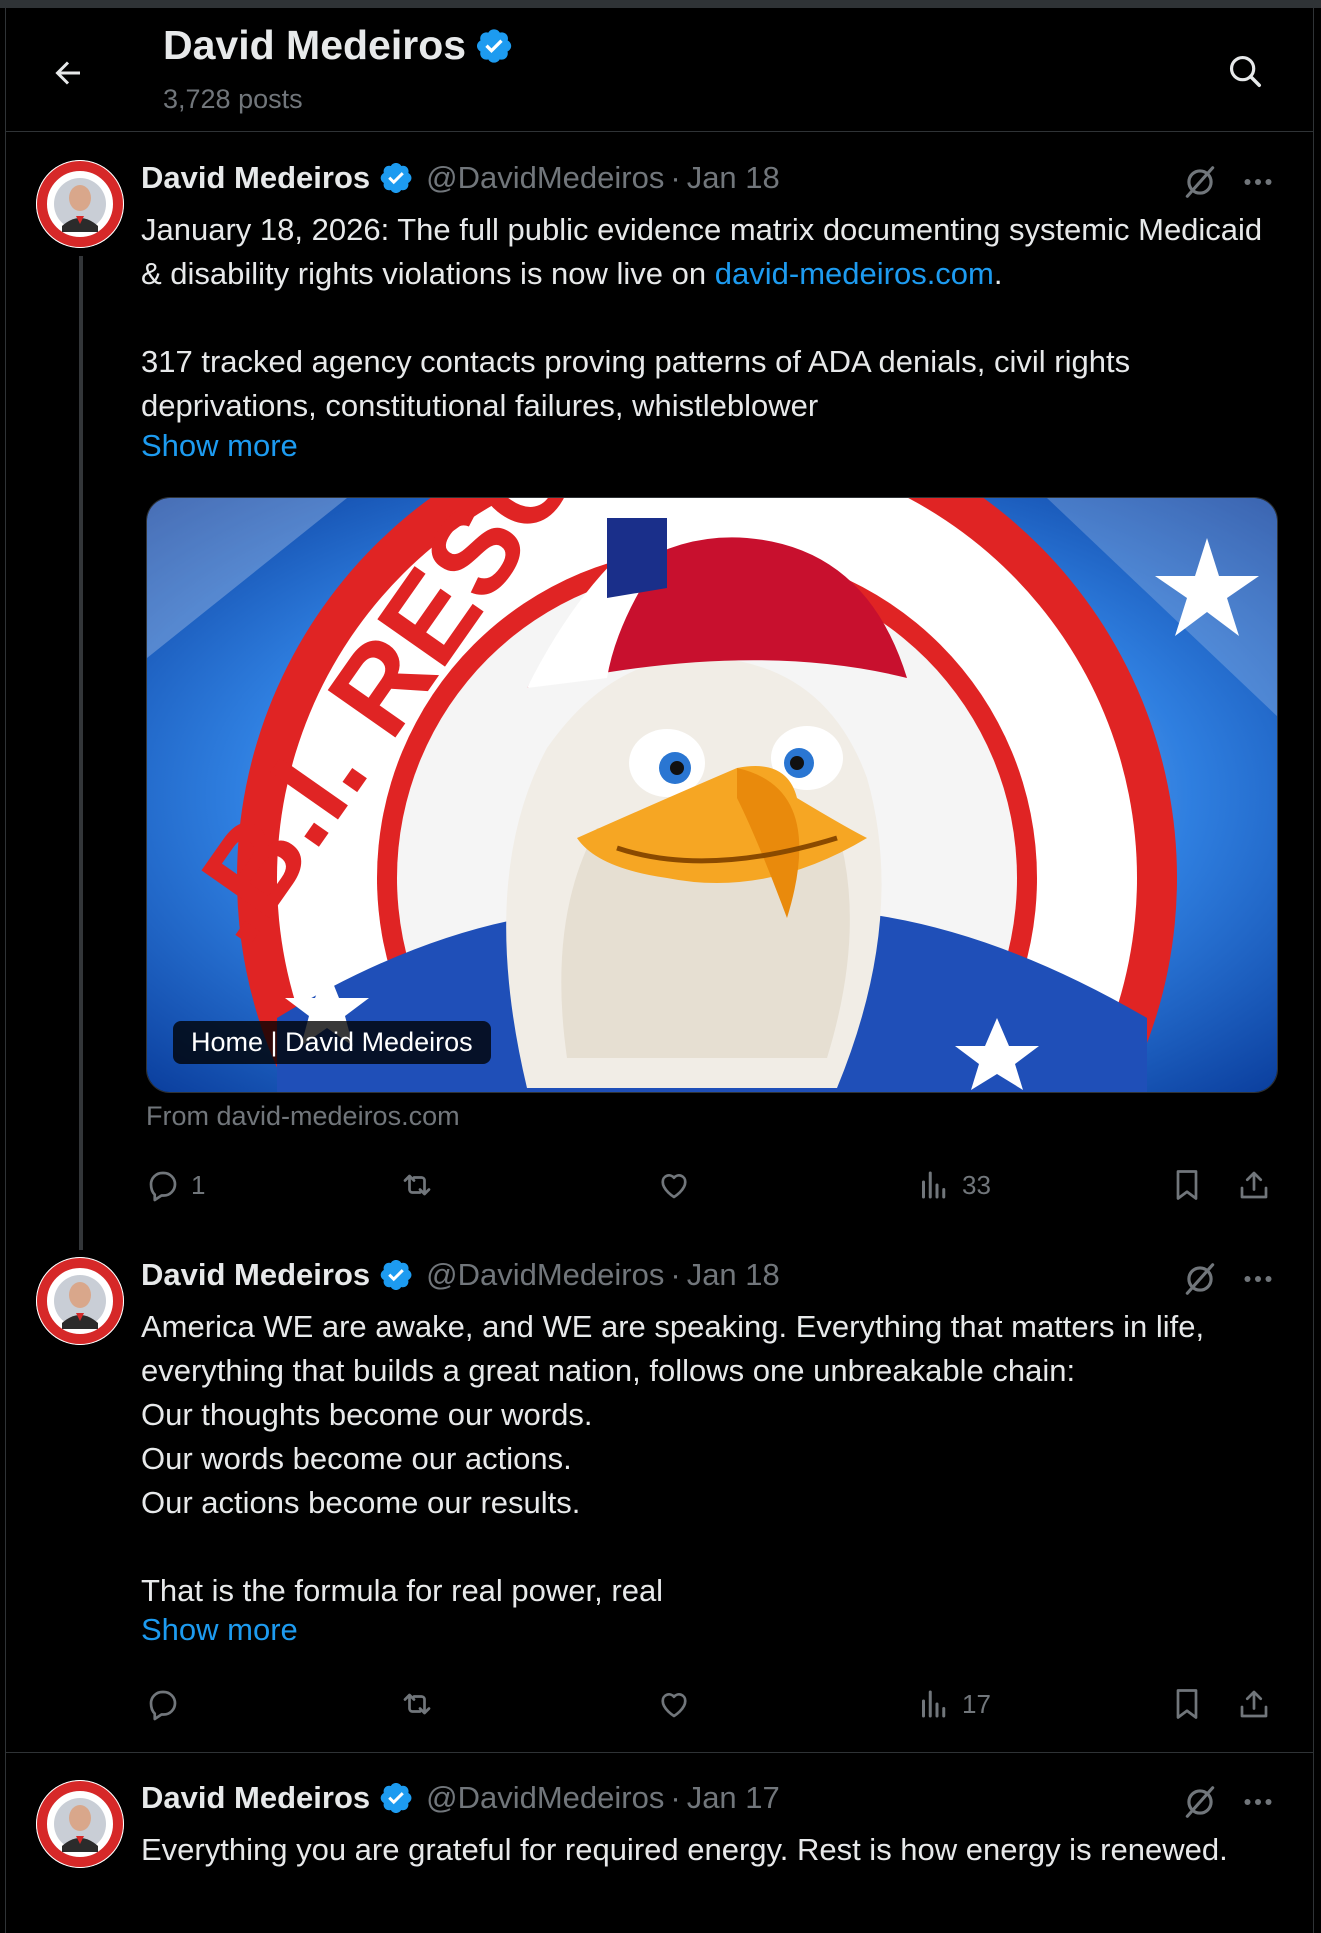 This screenshot has height=1933, width=1321. What do you see at coordinates (854, 273) in the screenshot?
I see `post-link: david-medeiros.com` at bounding box center [854, 273].